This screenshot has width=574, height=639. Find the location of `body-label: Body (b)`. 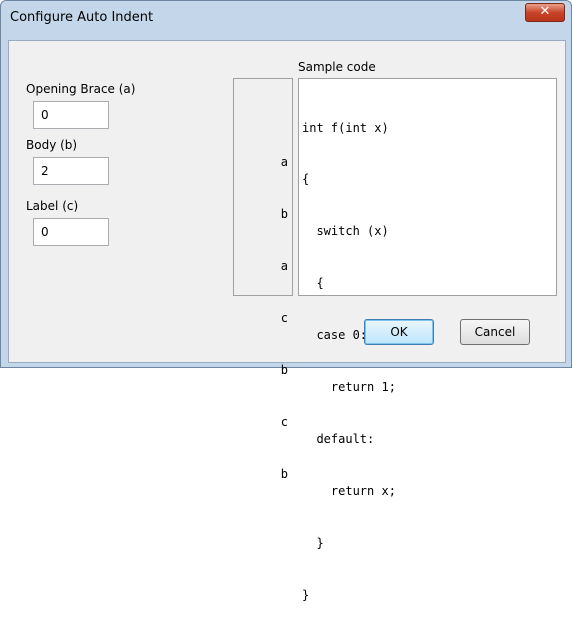

body-label: Body (b) is located at coordinates (52, 145).